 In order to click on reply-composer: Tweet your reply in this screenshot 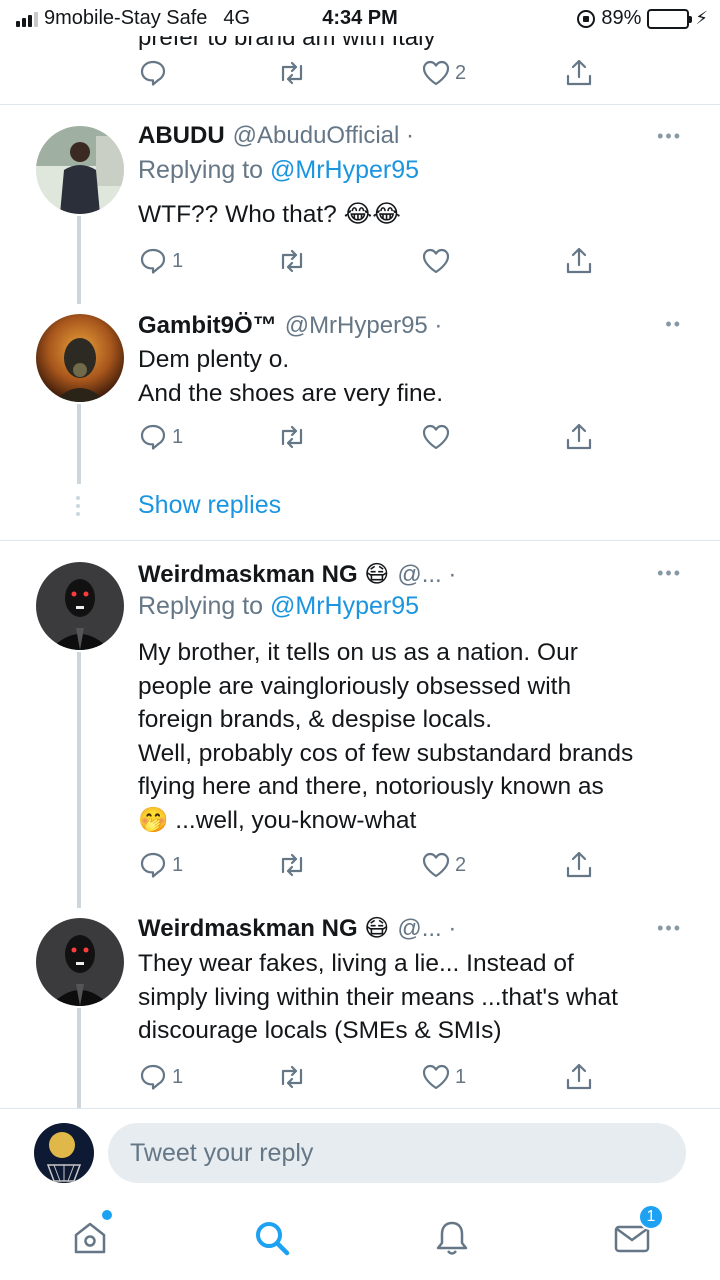, I will do `click(360, 1152)`.